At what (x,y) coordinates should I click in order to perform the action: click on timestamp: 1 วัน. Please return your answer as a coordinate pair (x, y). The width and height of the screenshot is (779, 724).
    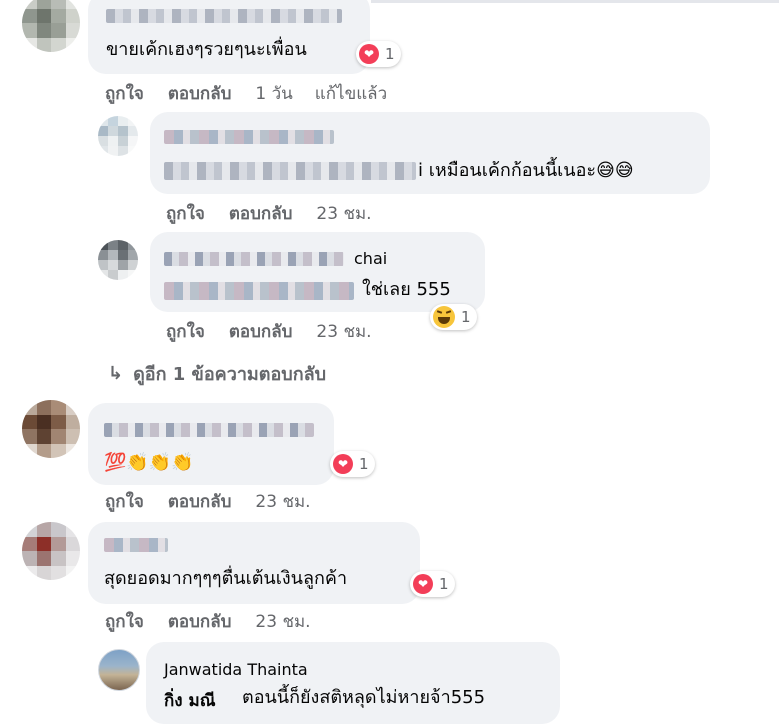
    Looking at the image, I should click on (273, 94).